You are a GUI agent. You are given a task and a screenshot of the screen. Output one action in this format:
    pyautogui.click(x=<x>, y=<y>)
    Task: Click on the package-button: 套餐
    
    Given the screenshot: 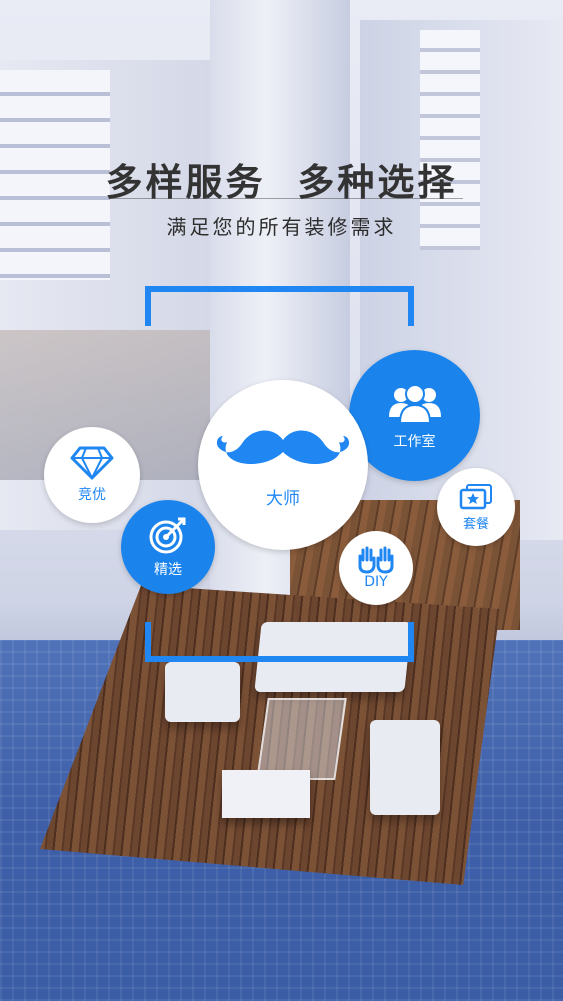 What is the action you would take?
    pyautogui.click(x=476, y=507)
    